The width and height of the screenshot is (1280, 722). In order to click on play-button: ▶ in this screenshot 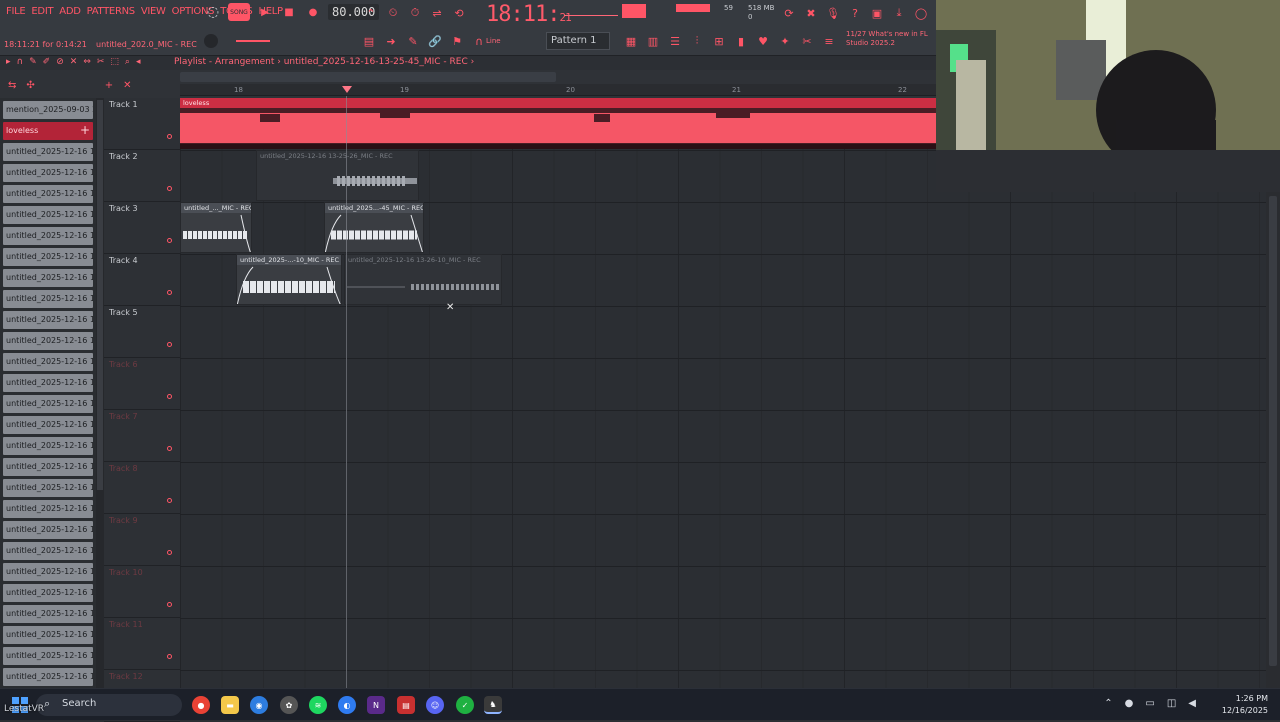, I will do `click(265, 12)`.